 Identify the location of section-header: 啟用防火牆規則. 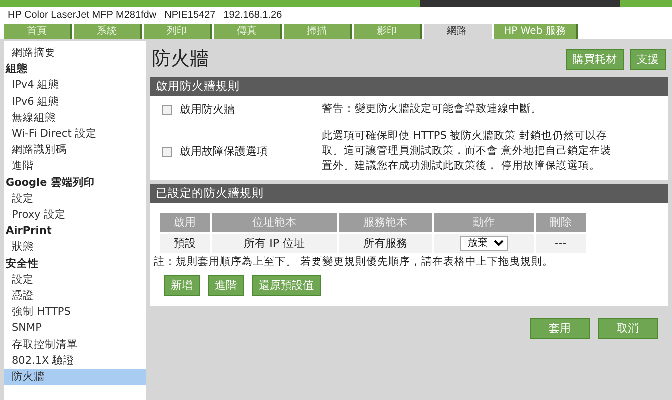
(409, 86).